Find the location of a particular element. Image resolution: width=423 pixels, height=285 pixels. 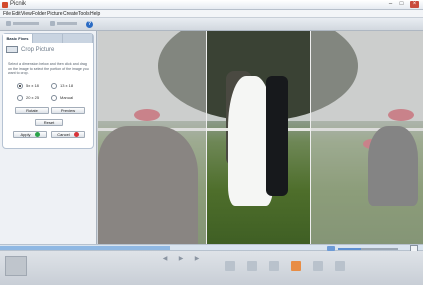

menu-picture: Picture is located at coordinates (55, 14).